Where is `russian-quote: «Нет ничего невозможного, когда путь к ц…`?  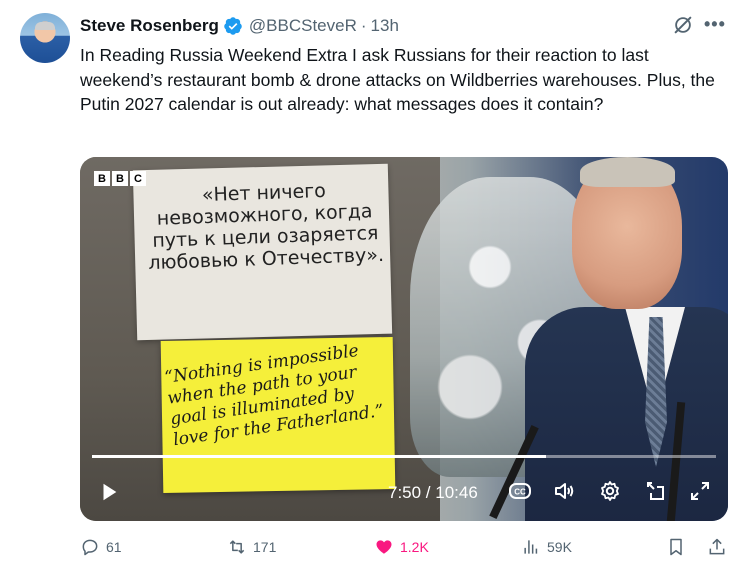
russian-quote: «Нет ничего невозможного, когда путь к ц… is located at coordinates (266, 227).